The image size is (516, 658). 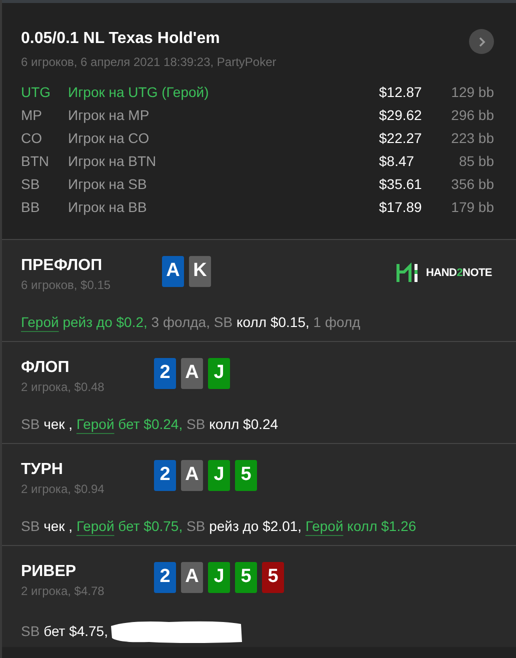 What do you see at coordinates (109, 115) in the screenshot?
I see `player-name: Игрок на MP` at bounding box center [109, 115].